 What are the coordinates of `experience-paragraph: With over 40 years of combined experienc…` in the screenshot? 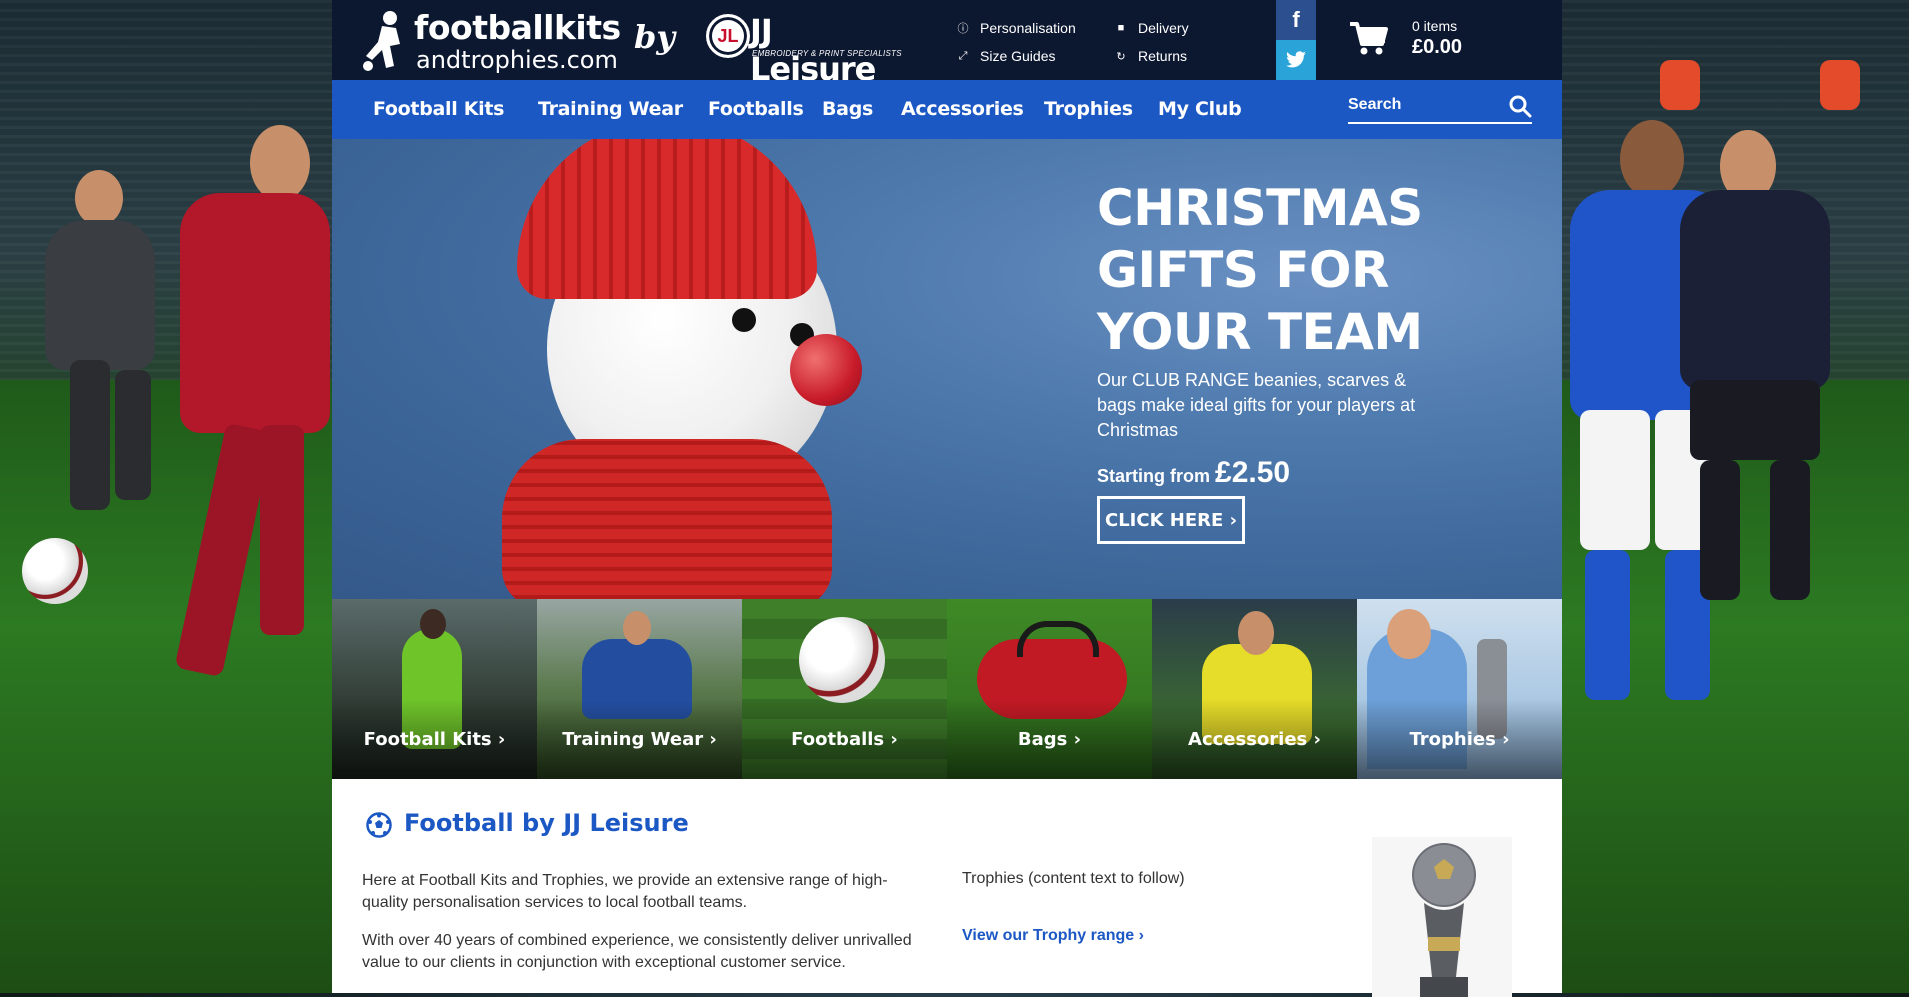 It's located at (637, 951).